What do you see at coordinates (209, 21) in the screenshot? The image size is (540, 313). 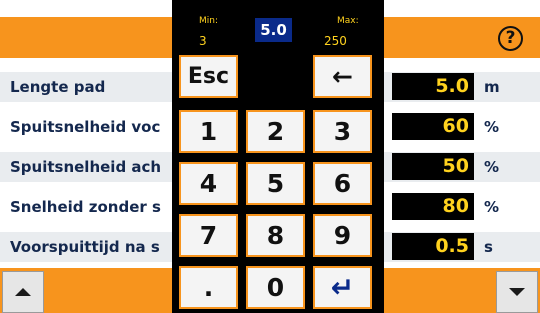 I see `min-label: Min:` at bounding box center [209, 21].